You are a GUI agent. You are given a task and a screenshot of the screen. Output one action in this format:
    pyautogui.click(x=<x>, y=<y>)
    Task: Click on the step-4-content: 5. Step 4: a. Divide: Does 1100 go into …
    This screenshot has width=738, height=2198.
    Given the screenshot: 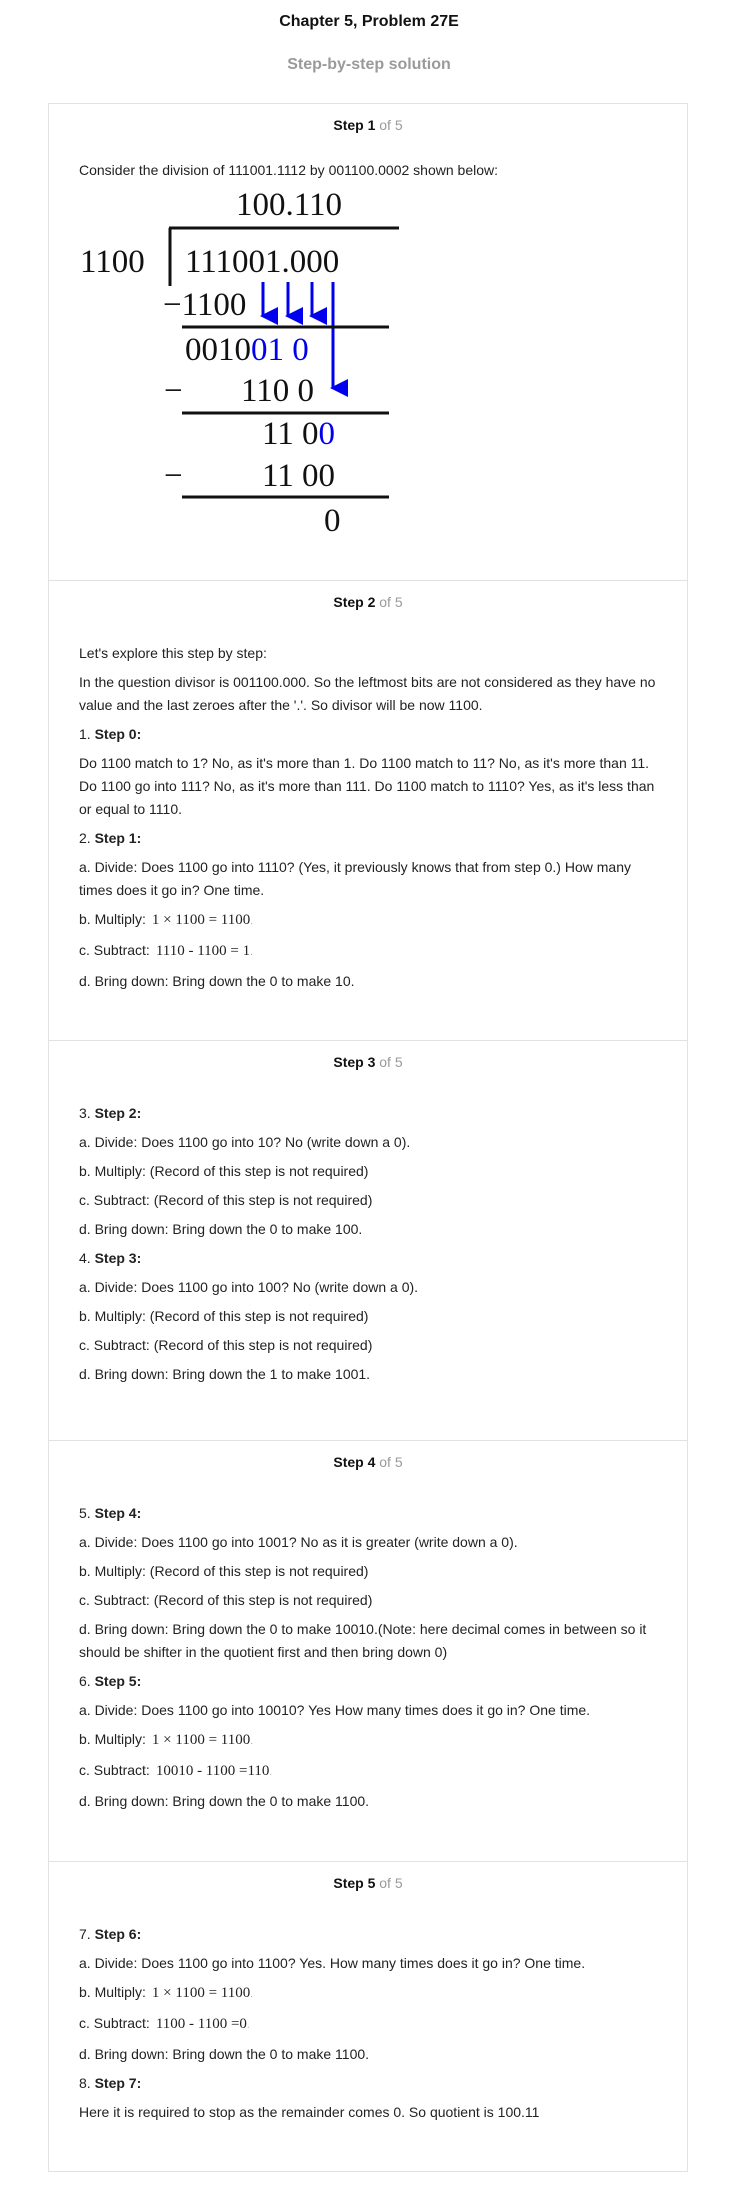 What is the action you would take?
    pyautogui.click(x=368, y=1657)
    